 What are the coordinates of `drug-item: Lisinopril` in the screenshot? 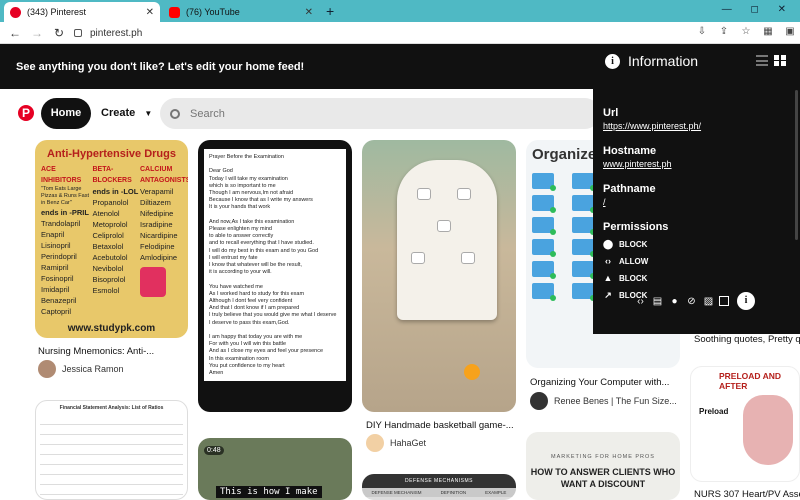 It's located at (56, 245).